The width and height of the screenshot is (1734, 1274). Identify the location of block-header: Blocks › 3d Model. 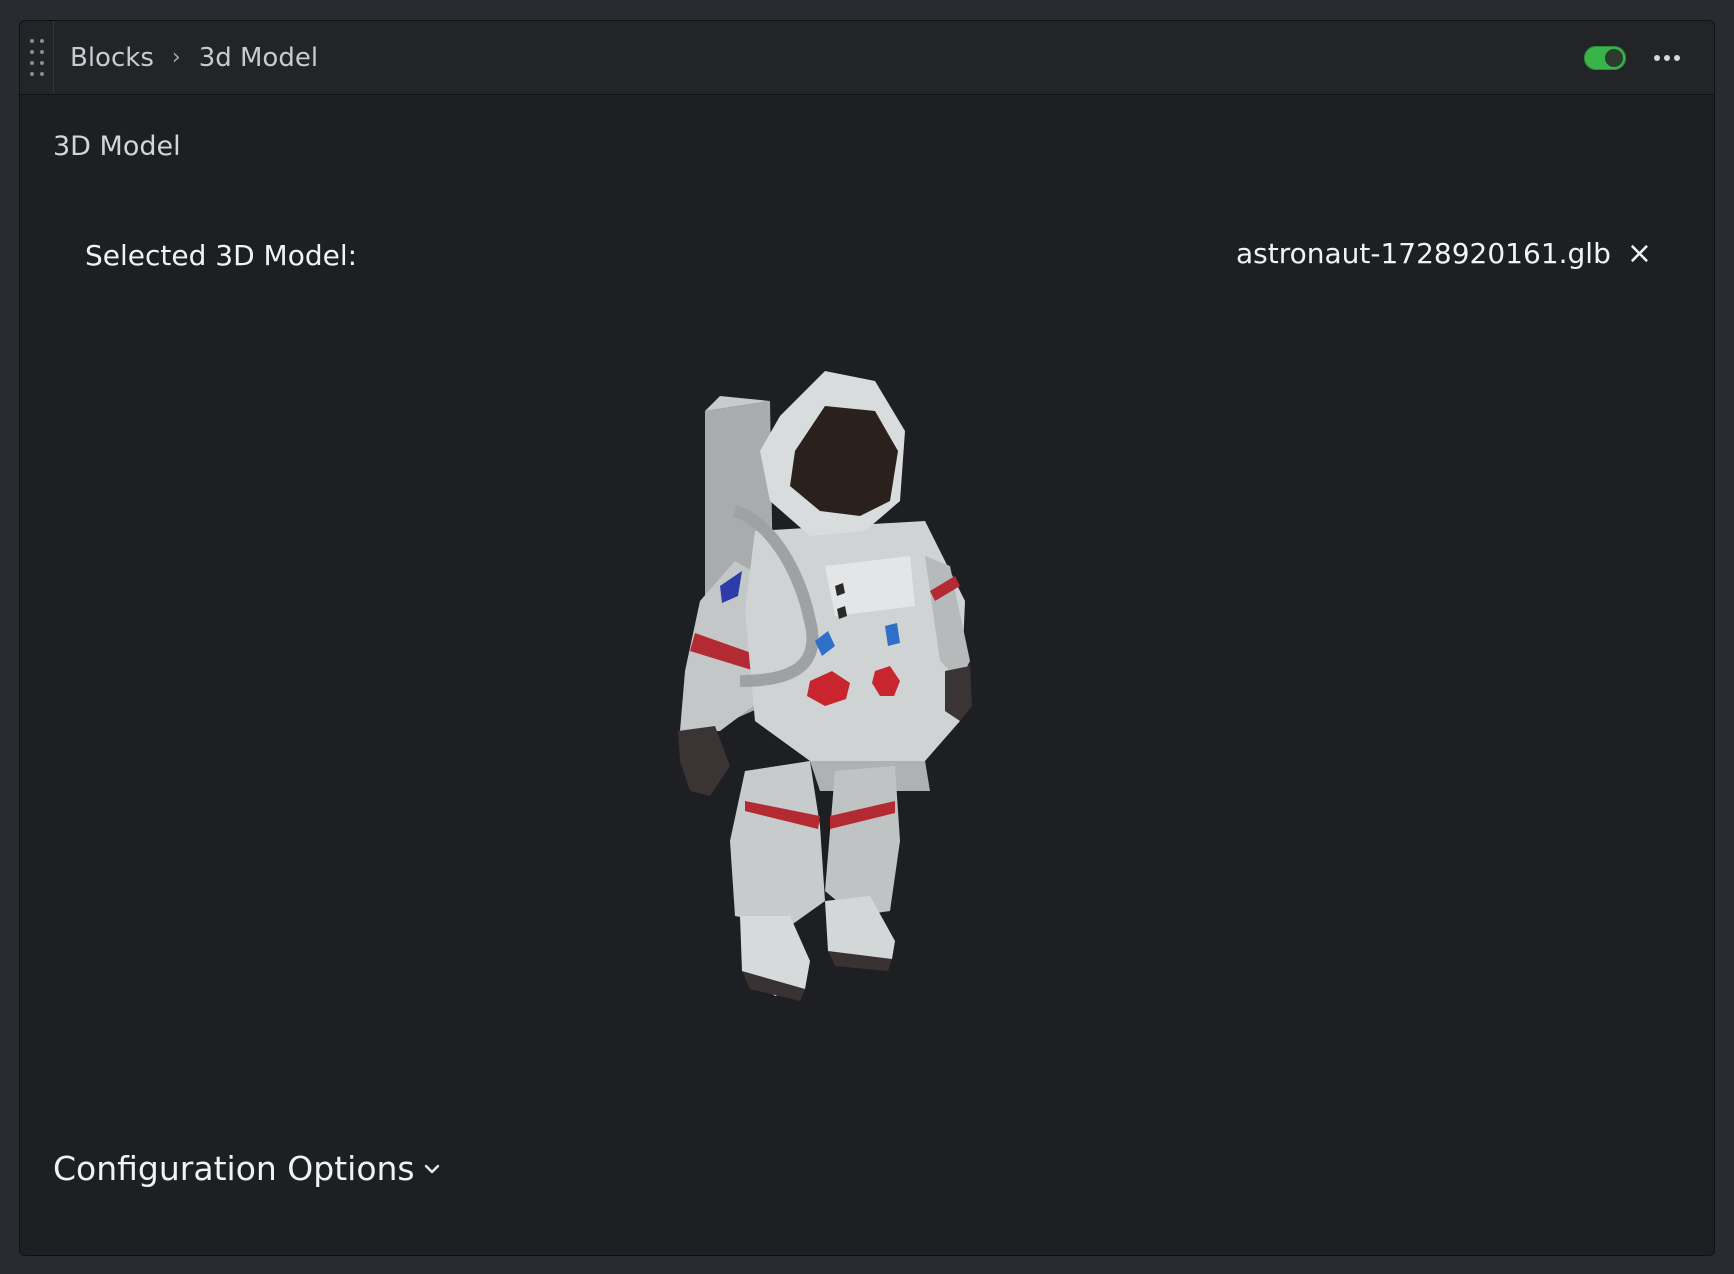
(867, 58).